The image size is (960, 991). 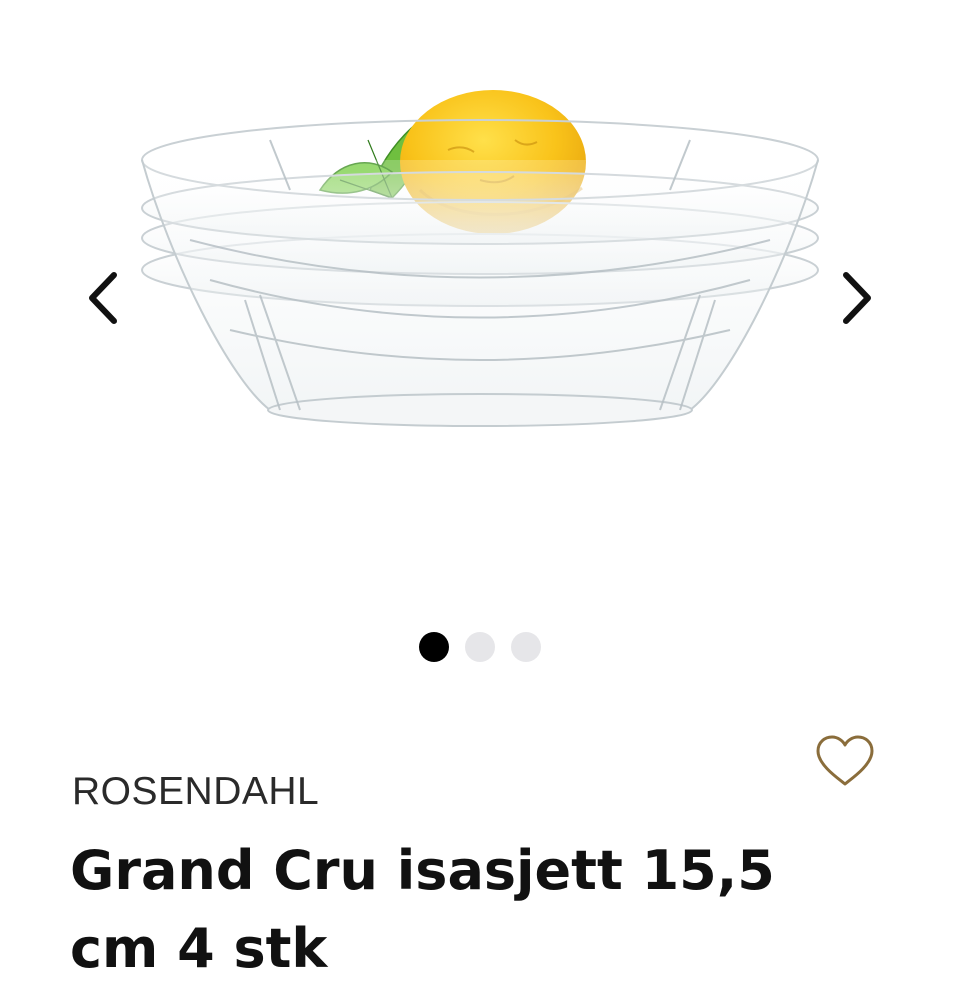 I want to click on product-title: Grand Cru isasjett 15,5 cm 4 stk, so click(x=422, y=909).